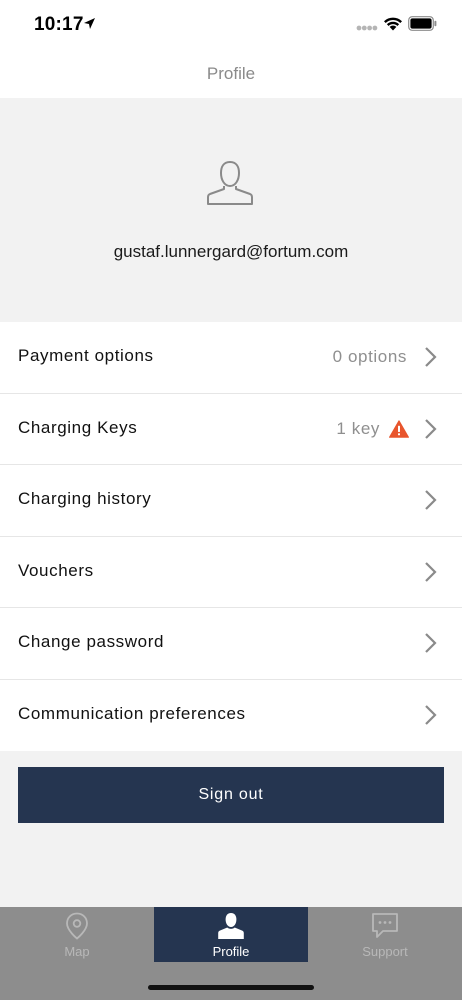 Image resolution: width=462 pixels, height=1000 pixels. I want to click on menu-item-value: 1 key, so click(358, 428).